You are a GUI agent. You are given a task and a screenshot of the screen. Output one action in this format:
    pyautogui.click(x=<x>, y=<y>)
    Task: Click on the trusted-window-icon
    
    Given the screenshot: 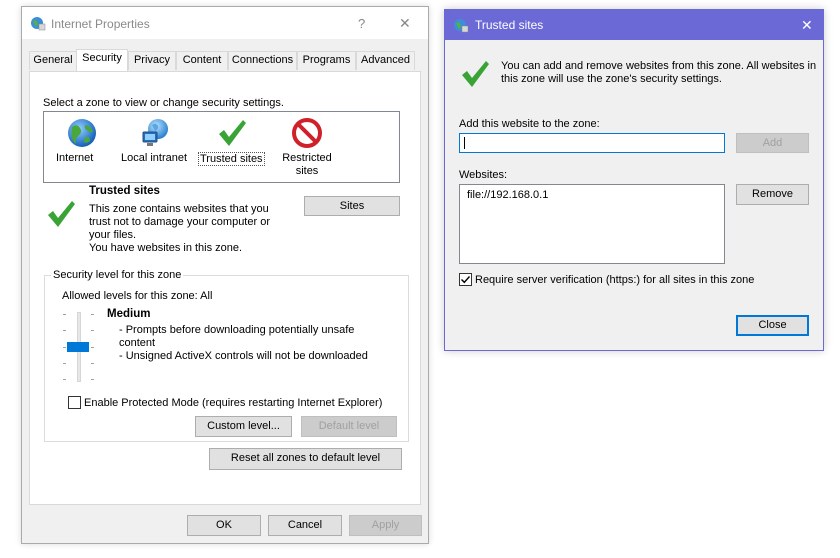 What is the action you would take?
    pyautogui.click(x=461, y=26)
    